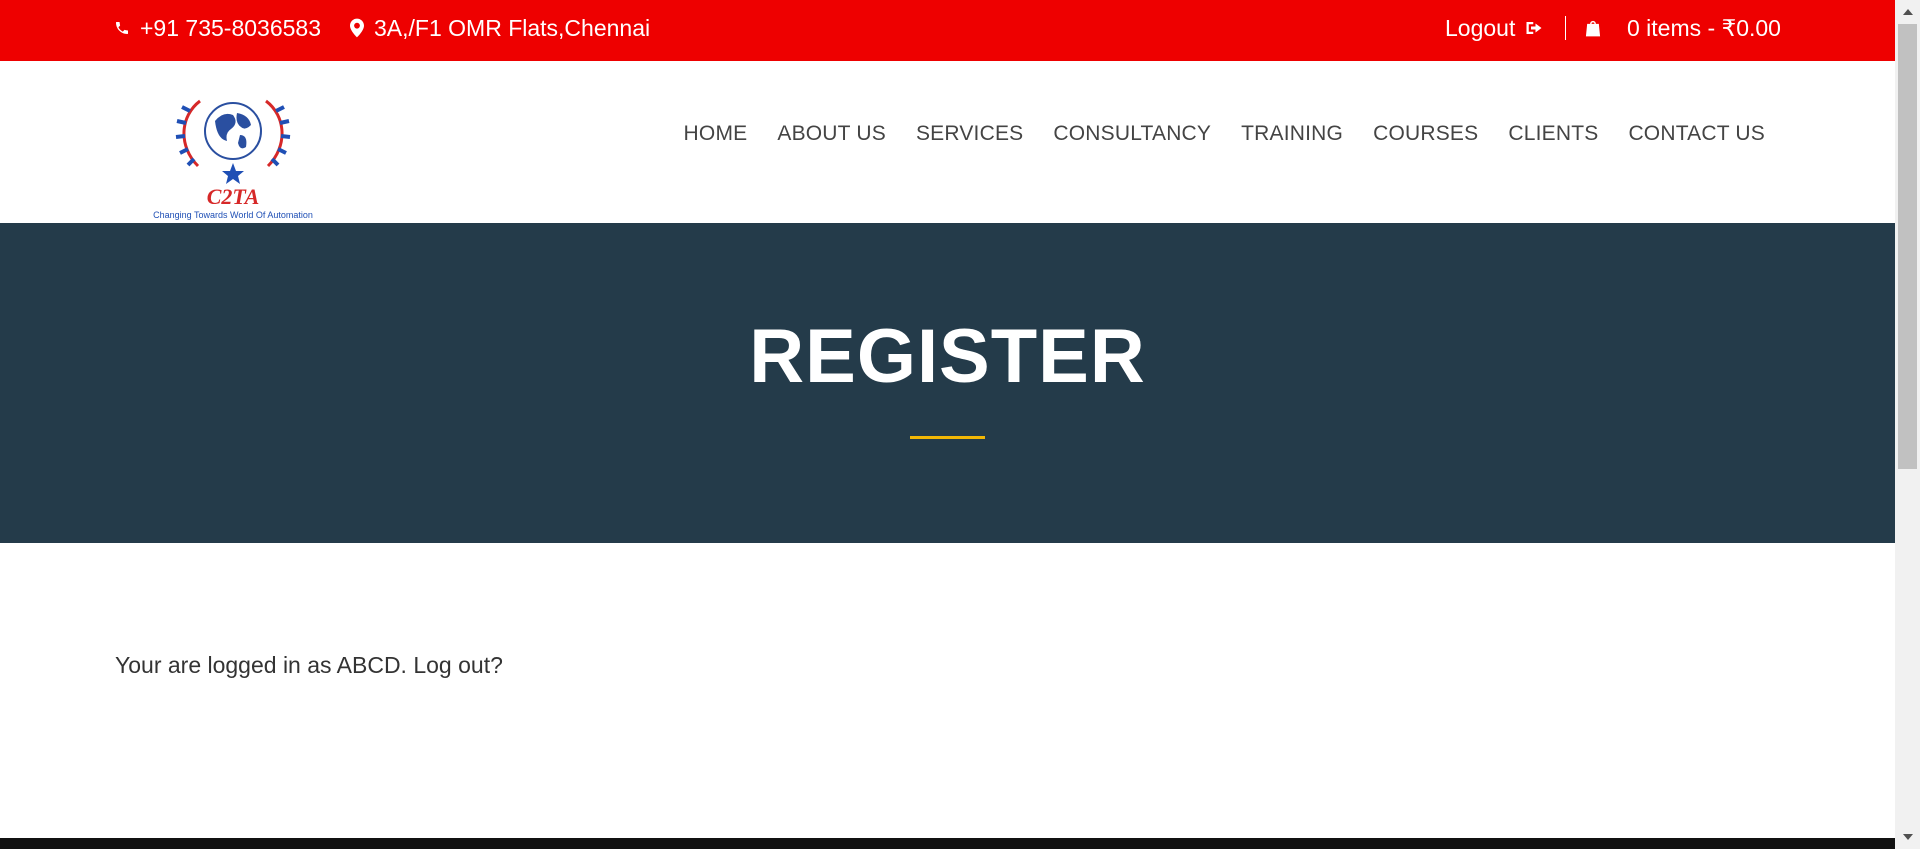 This screenshot has height=849, width=1920. Describe the element at coordinates (230, 27) in the screenshot. I see `phone-number: +91 735-8036583` at that location.